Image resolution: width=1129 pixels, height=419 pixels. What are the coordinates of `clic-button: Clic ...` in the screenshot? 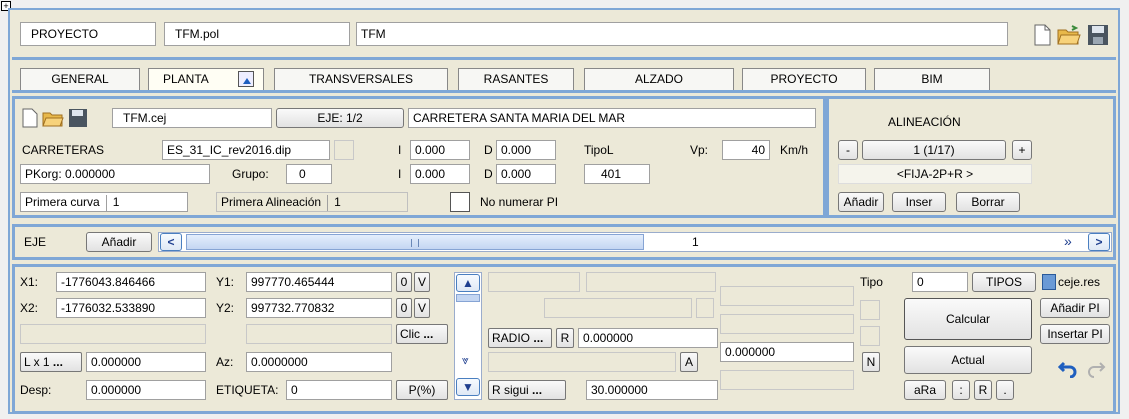 It's located at (422, 334).